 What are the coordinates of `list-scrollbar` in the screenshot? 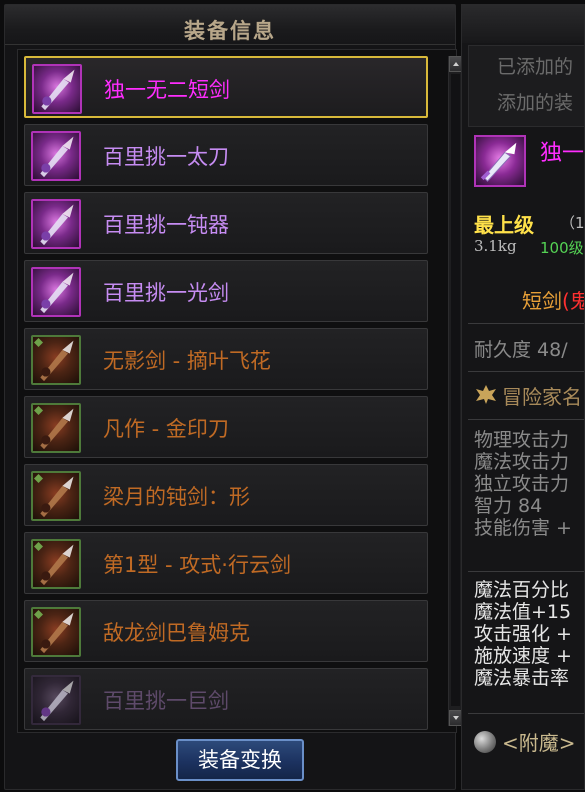 It's located at (455, 391).